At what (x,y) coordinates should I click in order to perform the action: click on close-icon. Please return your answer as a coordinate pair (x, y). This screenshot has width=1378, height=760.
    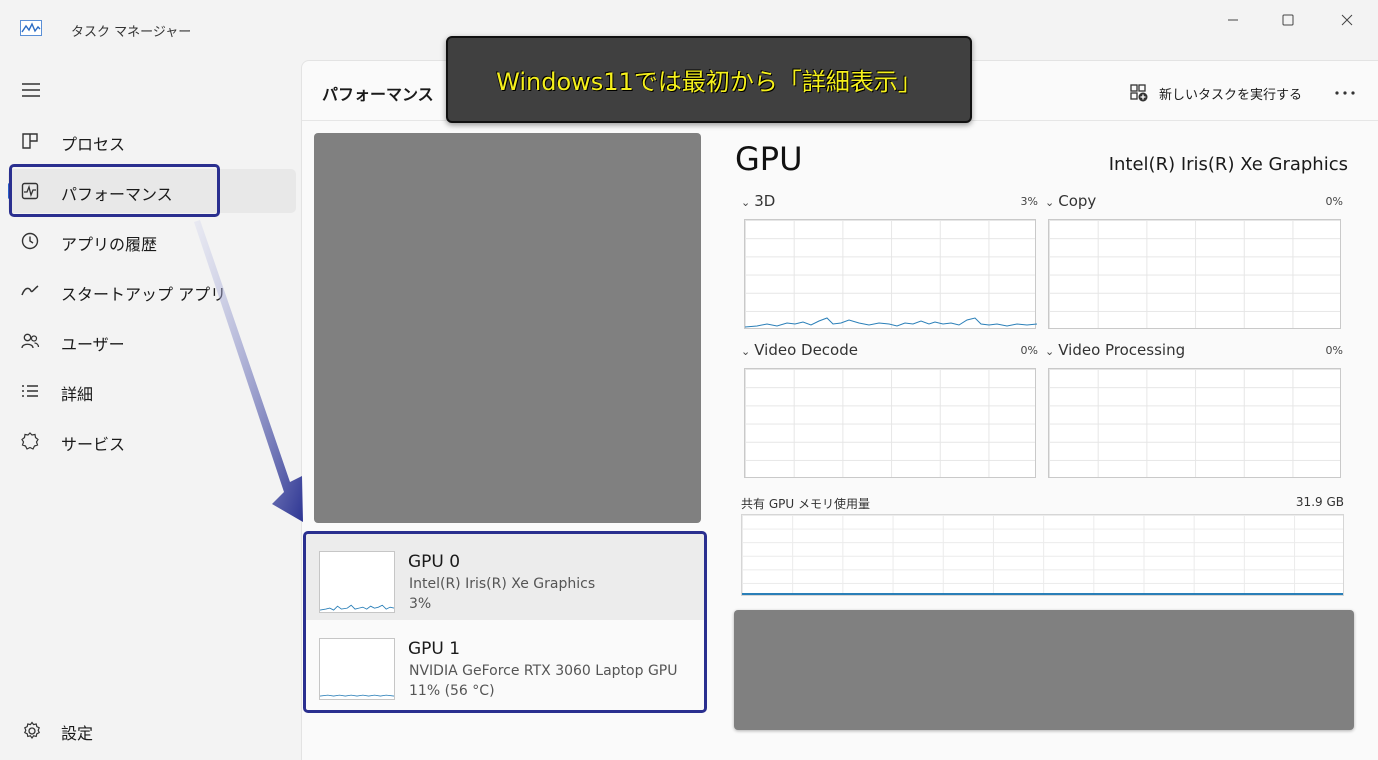
    Looking at the image, I should click on (1347, 20).